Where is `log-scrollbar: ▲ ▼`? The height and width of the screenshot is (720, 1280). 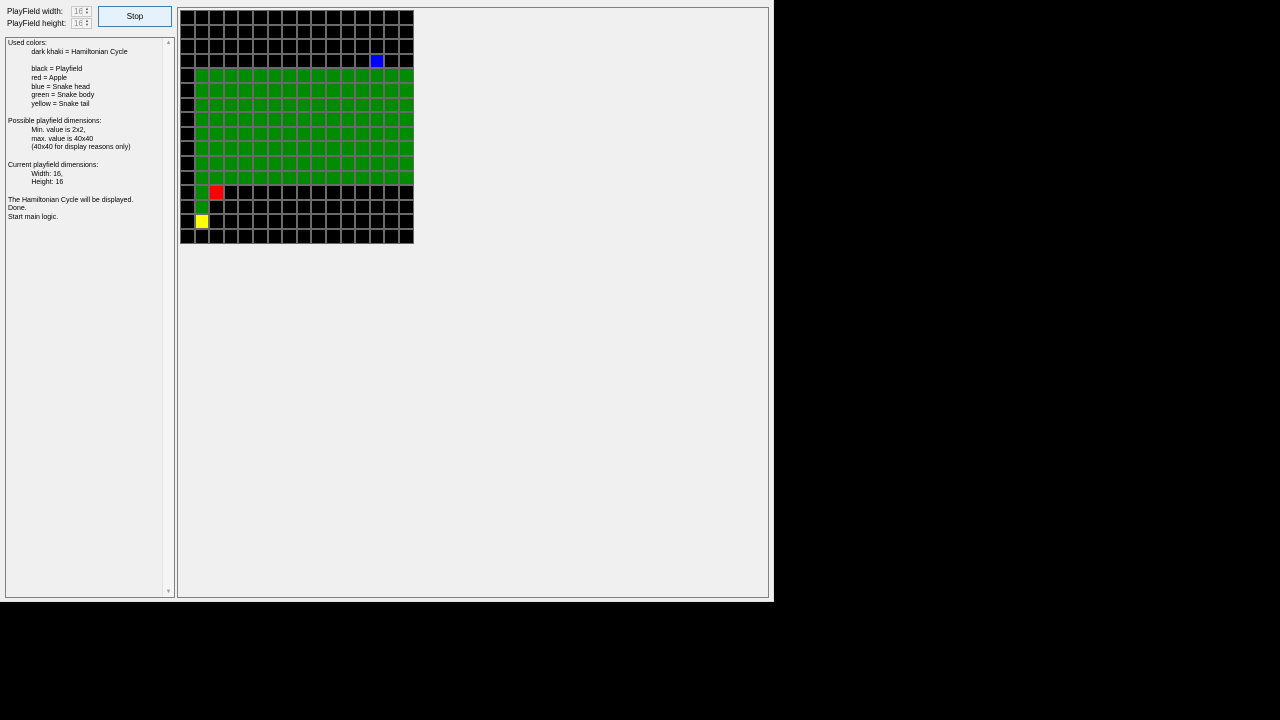 log-scrollbar: ▲ ▼ is located at coordinates (168, 317).